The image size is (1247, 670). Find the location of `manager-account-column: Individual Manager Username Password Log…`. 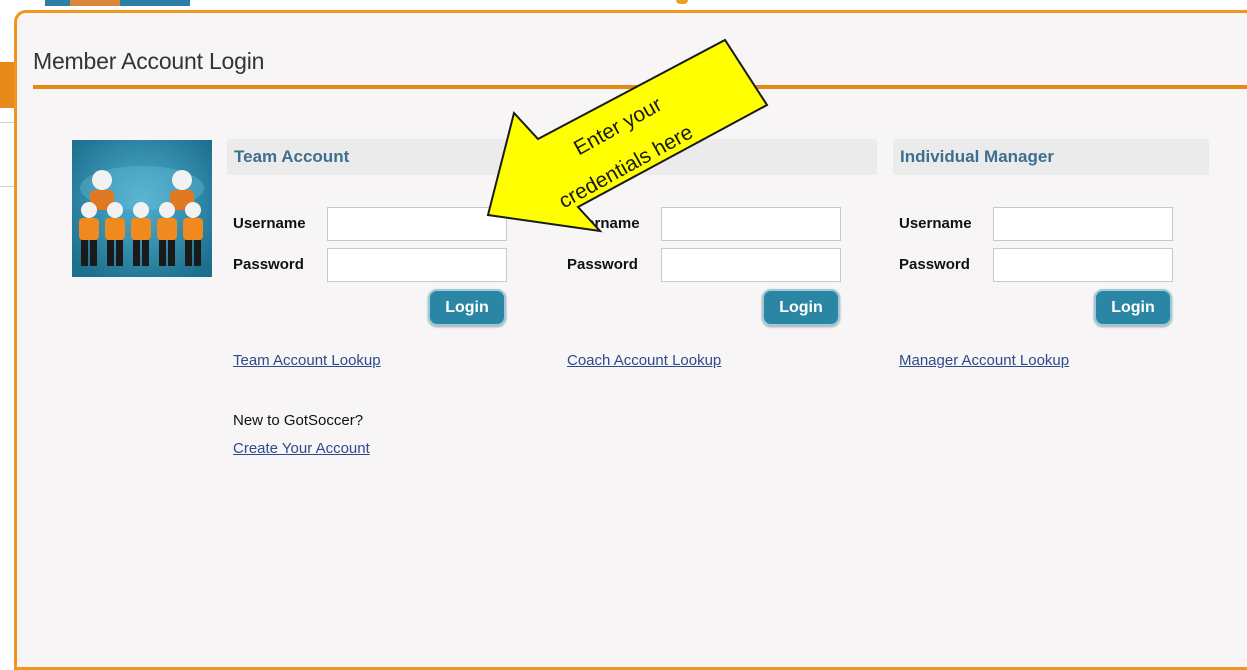

manager-account-column: Individual Manager Username Password Log… is located at coordinates (1051, 254).